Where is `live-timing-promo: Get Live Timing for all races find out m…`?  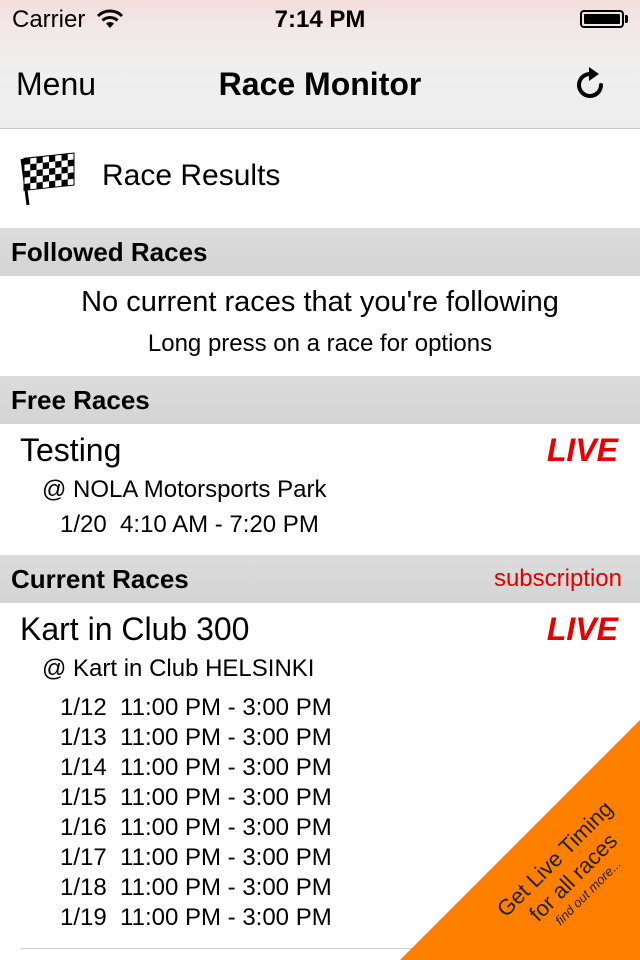 live-timing-promo: Get Live Timing for all races find out m… is located at coordinates (520, 840).